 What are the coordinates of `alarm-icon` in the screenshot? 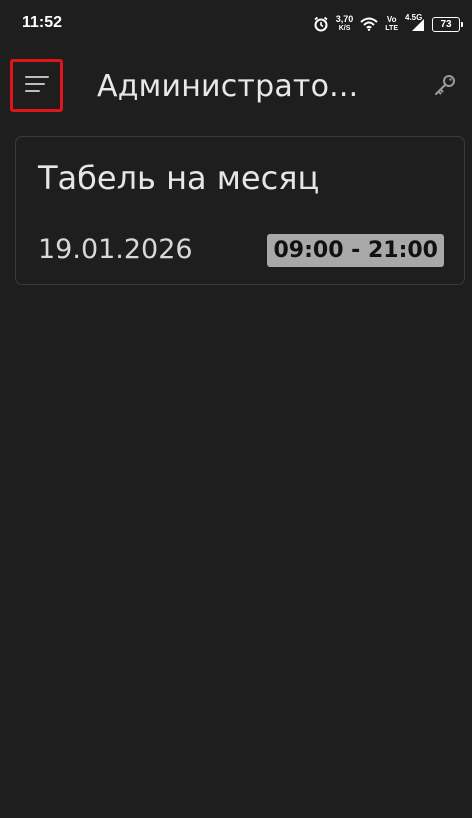 It's located at (321, 24).